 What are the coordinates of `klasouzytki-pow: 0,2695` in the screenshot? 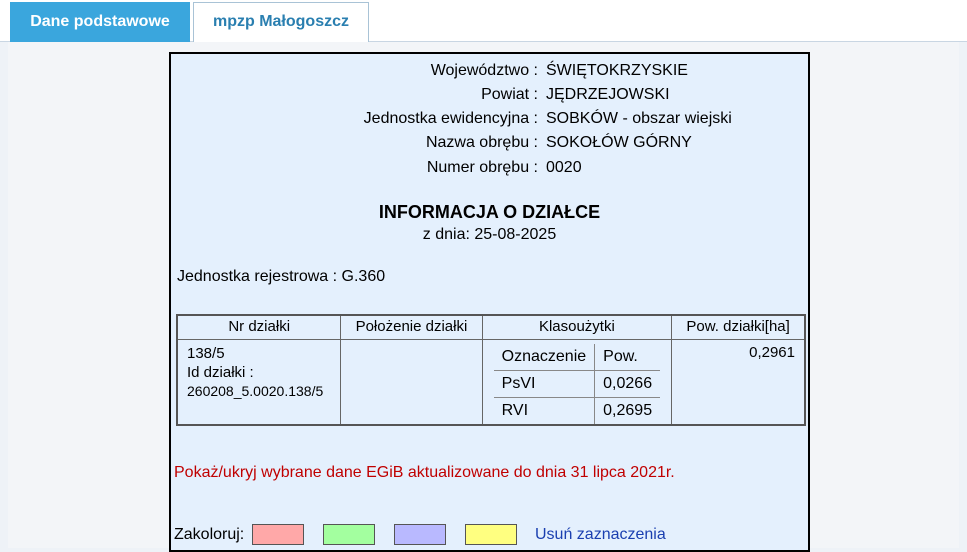 It's located at (628, 410).